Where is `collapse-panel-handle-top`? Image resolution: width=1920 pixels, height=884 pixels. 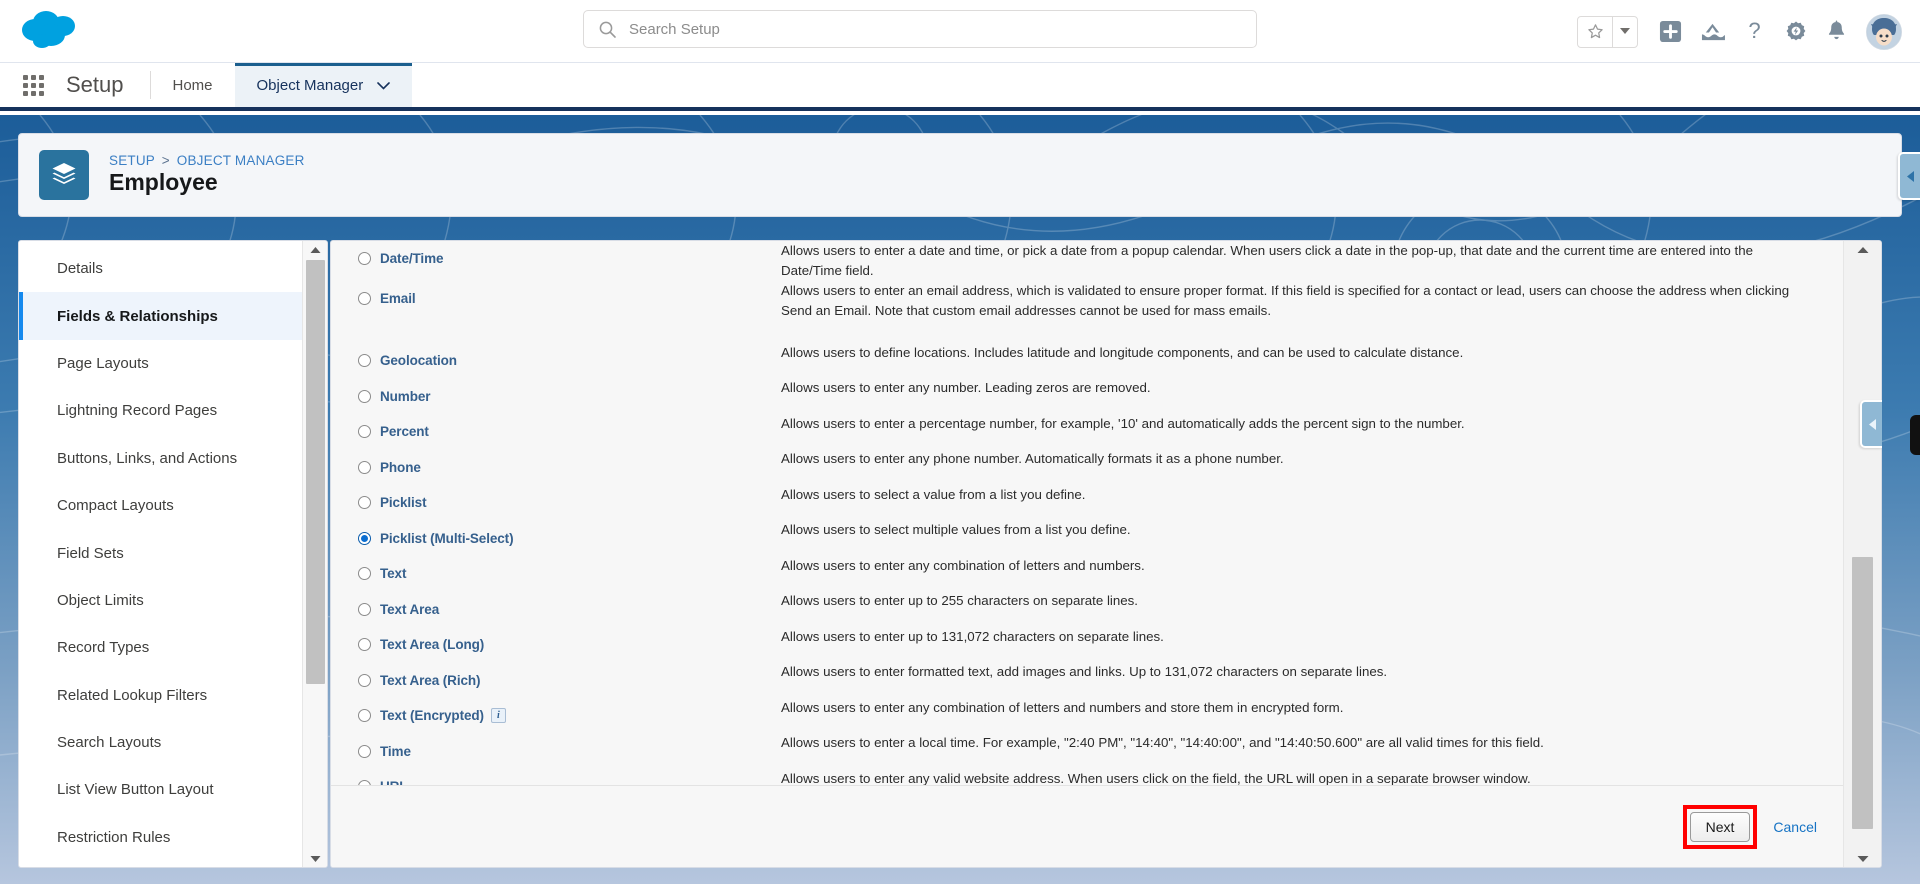 collapse-panel-handle-top is located at coordinates (1909, 176).